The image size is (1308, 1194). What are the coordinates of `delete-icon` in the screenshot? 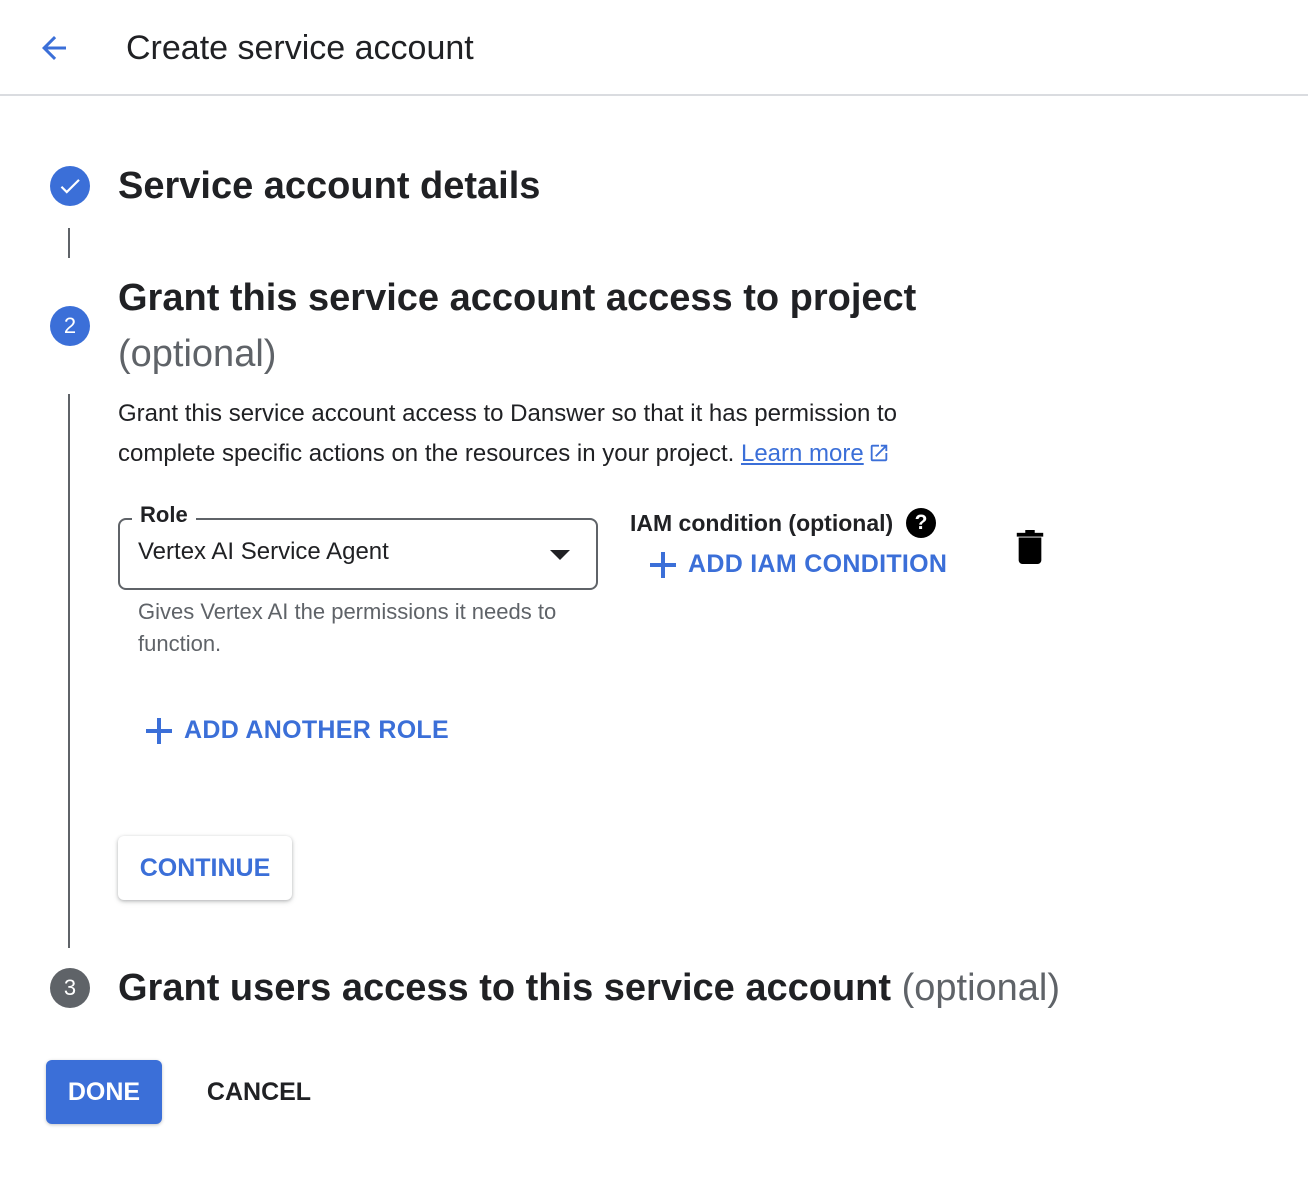 It's located at (1030, 547).